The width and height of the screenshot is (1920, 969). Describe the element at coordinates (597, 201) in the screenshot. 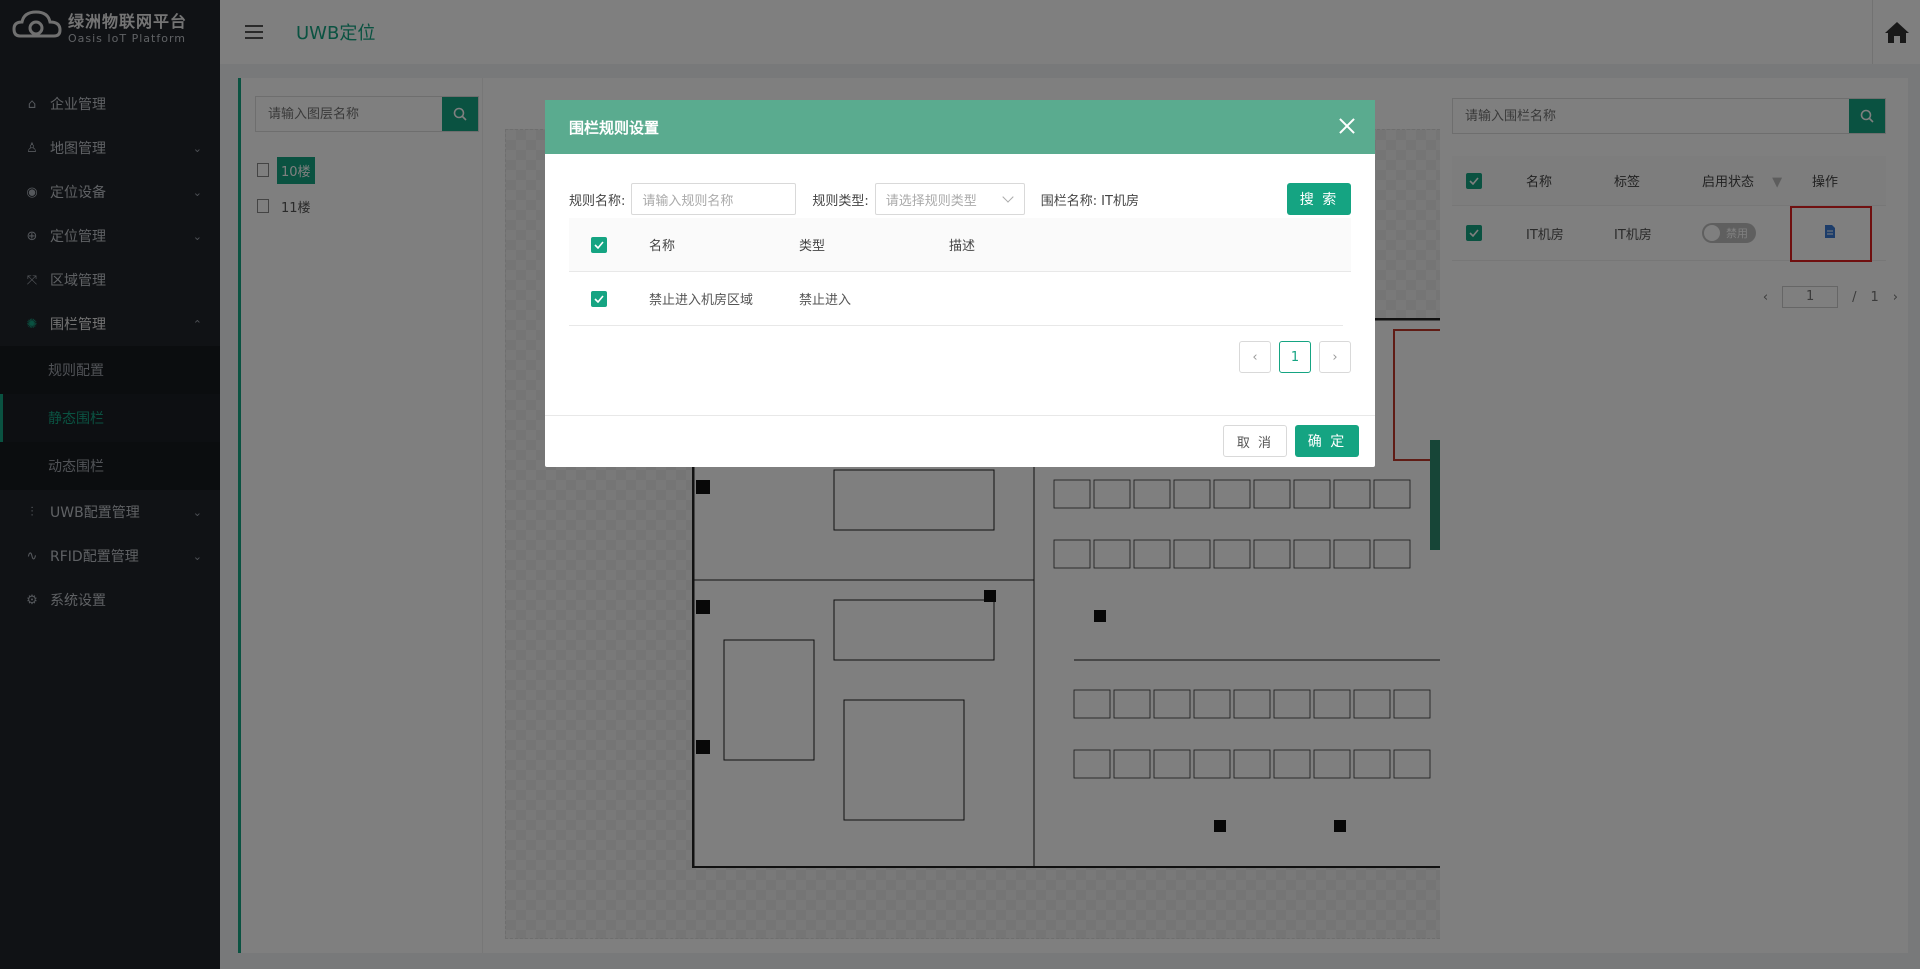

I see `rule-name-label: 规则名称:` at that location.